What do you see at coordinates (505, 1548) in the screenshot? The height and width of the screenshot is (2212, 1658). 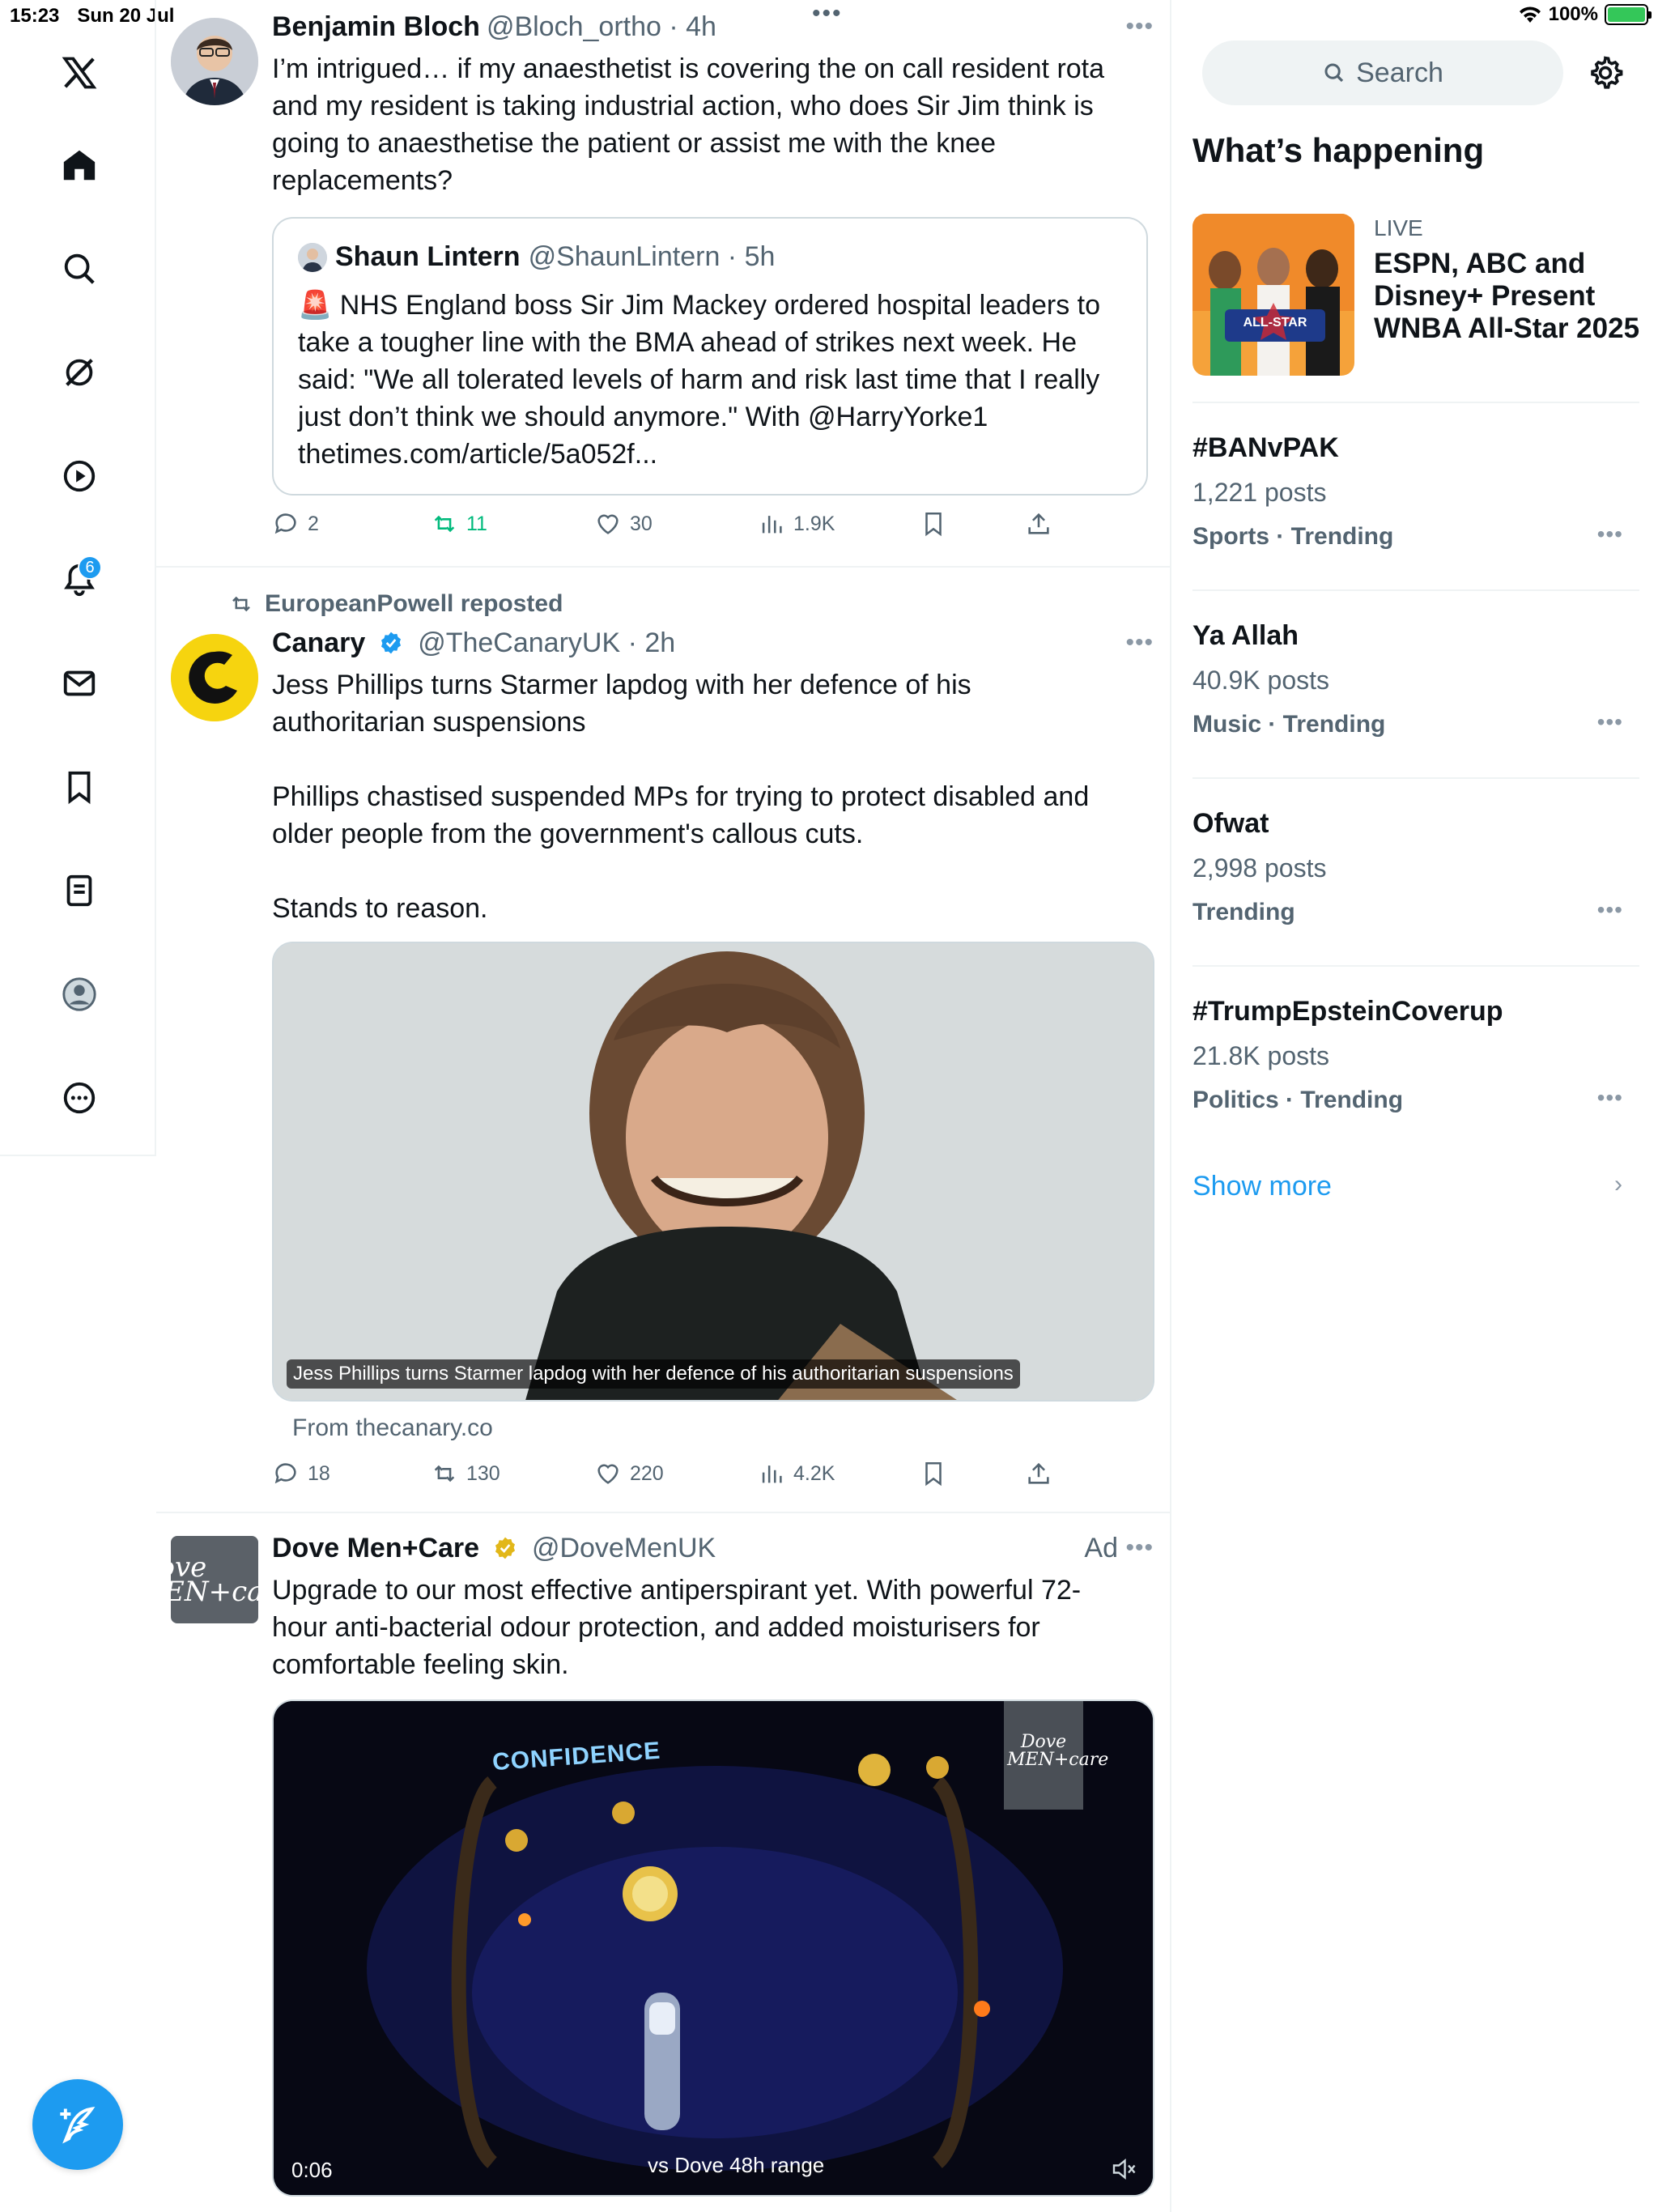 I see `verified-gold-badge-icon` at bounding box center [505, 1548].